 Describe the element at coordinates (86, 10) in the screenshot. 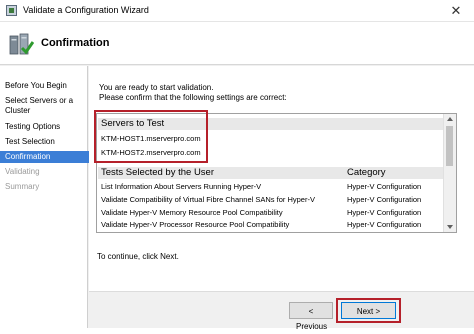

I see `window-title: Validate a Configuration Wizard` at that location.